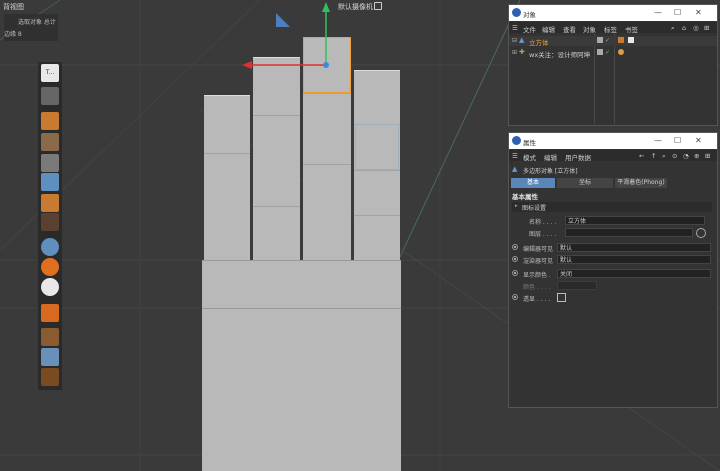 Image resolution: width=720 pixels, height=471 pixels. Describe the element at coordinates (50, 287) in the screenshot. I see `soft-snap-icon` at that location.